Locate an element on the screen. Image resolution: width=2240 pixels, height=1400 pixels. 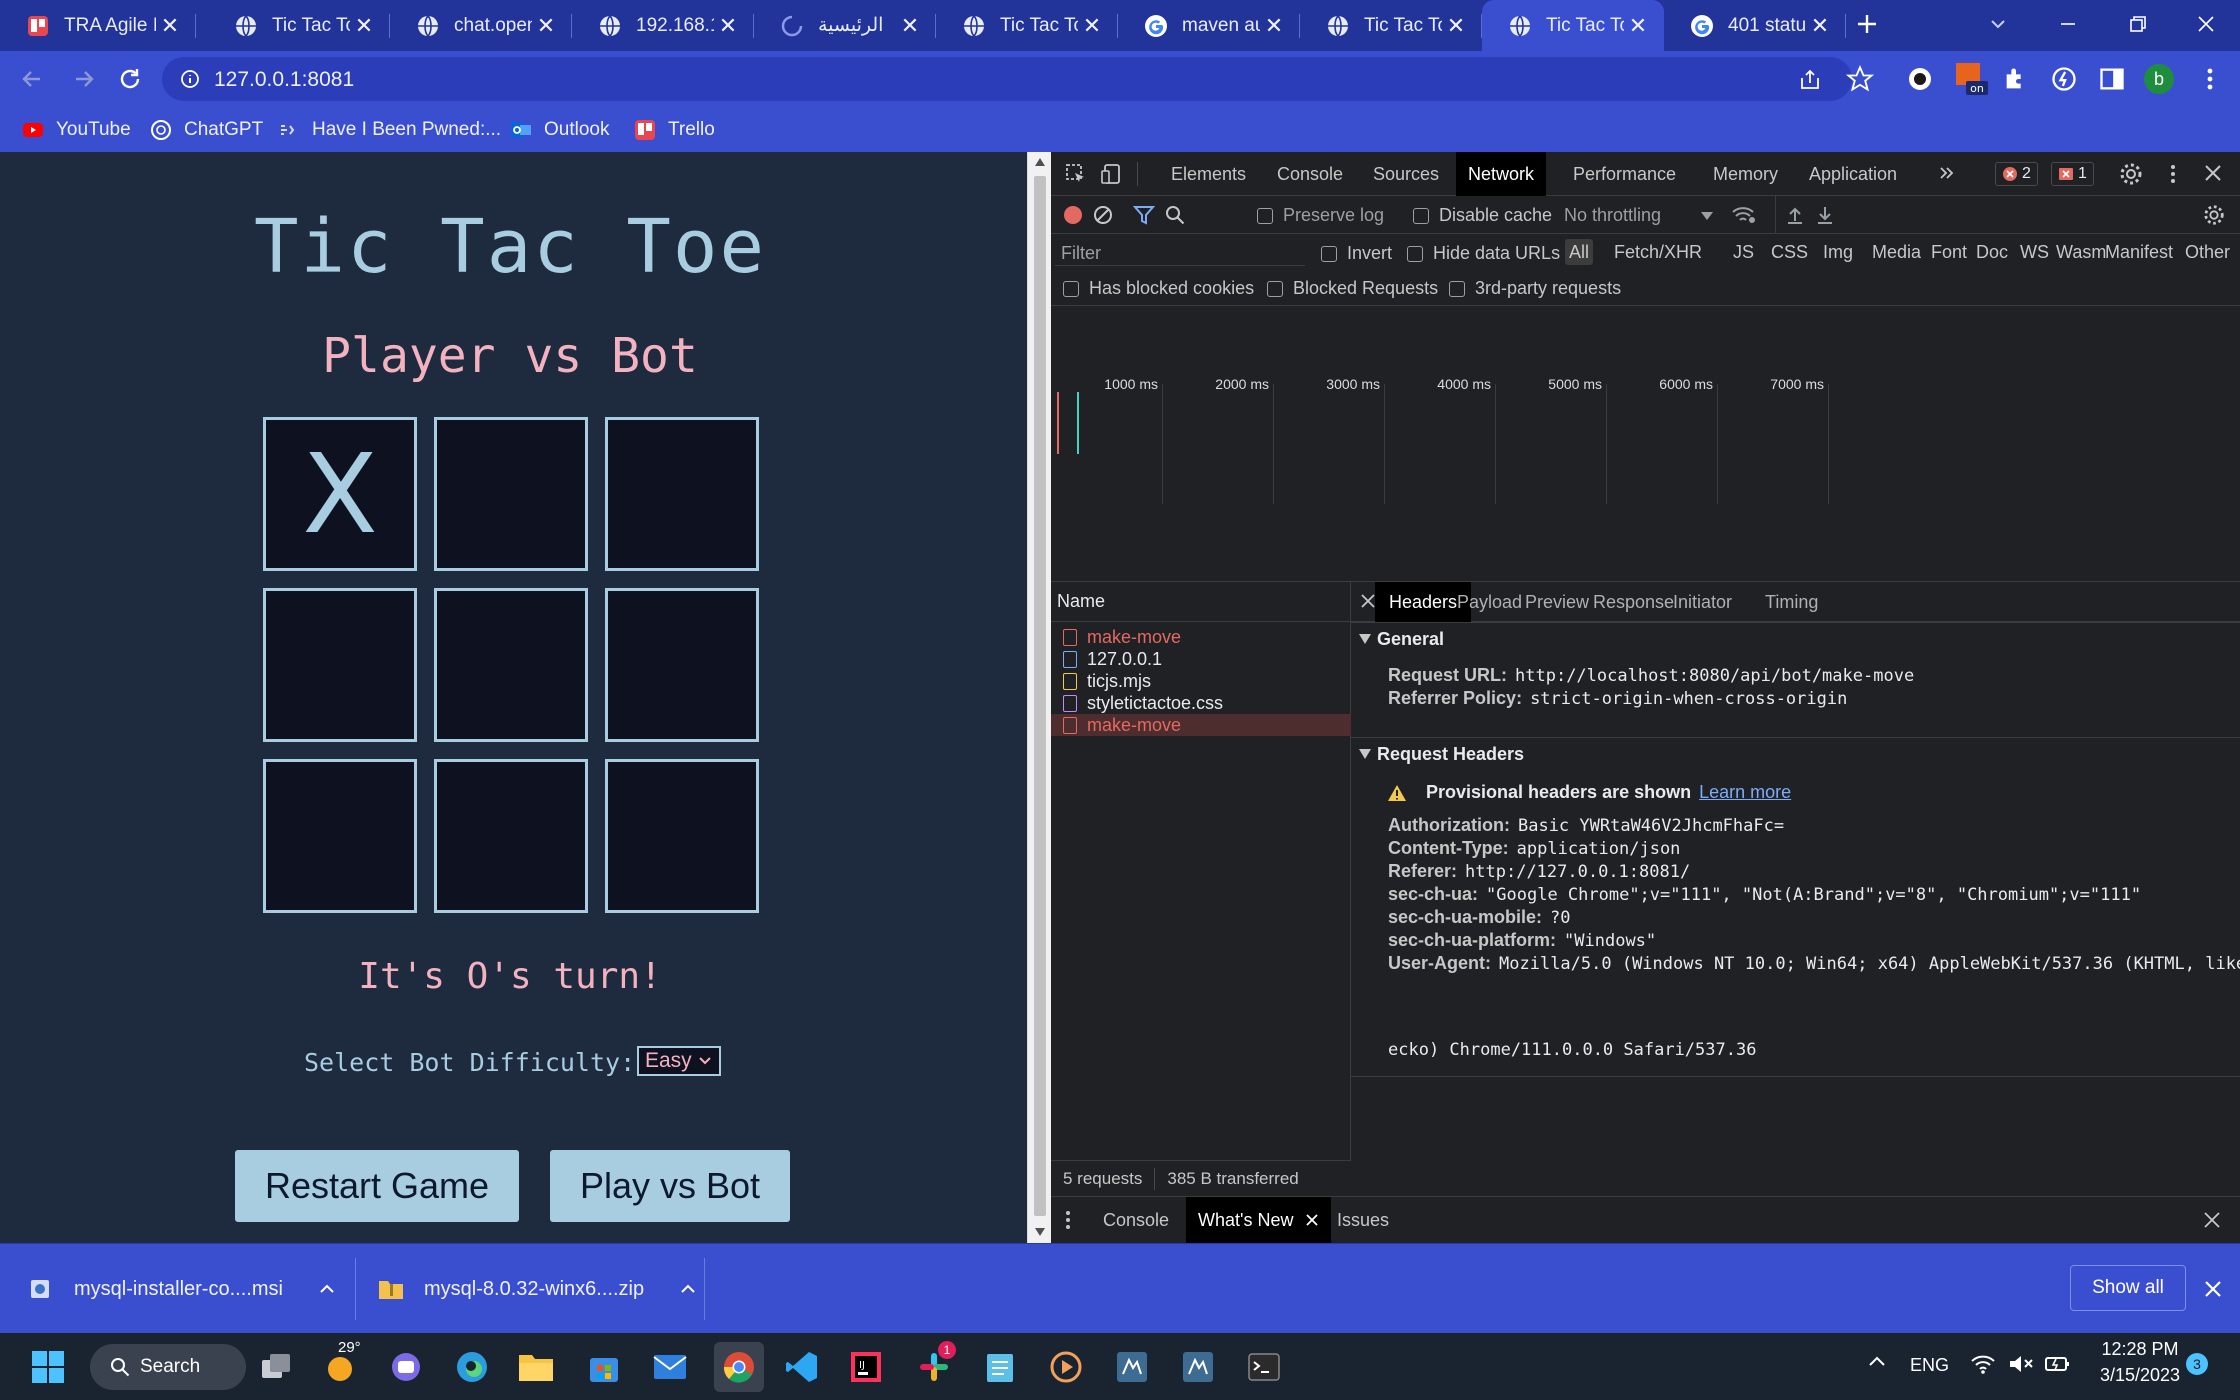
close-window-icon is located at coordinates (2206, 24).